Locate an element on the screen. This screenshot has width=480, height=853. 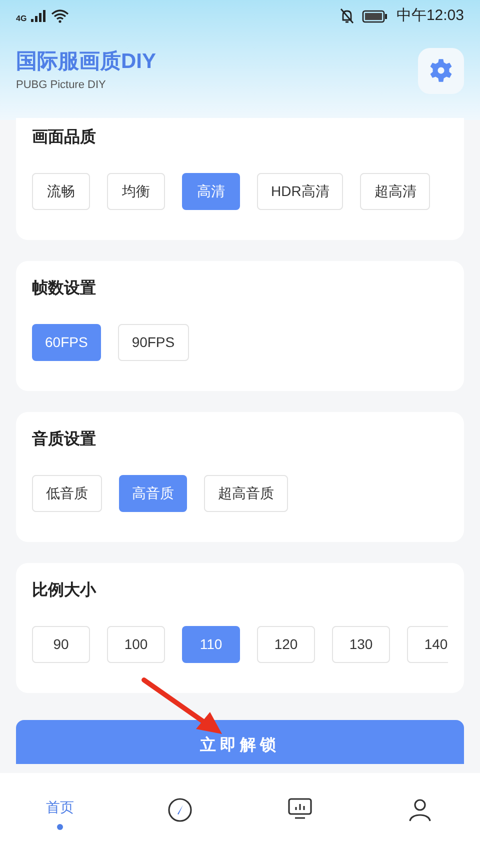
option-chip: 低音质 is located at coordinates (67, 493).